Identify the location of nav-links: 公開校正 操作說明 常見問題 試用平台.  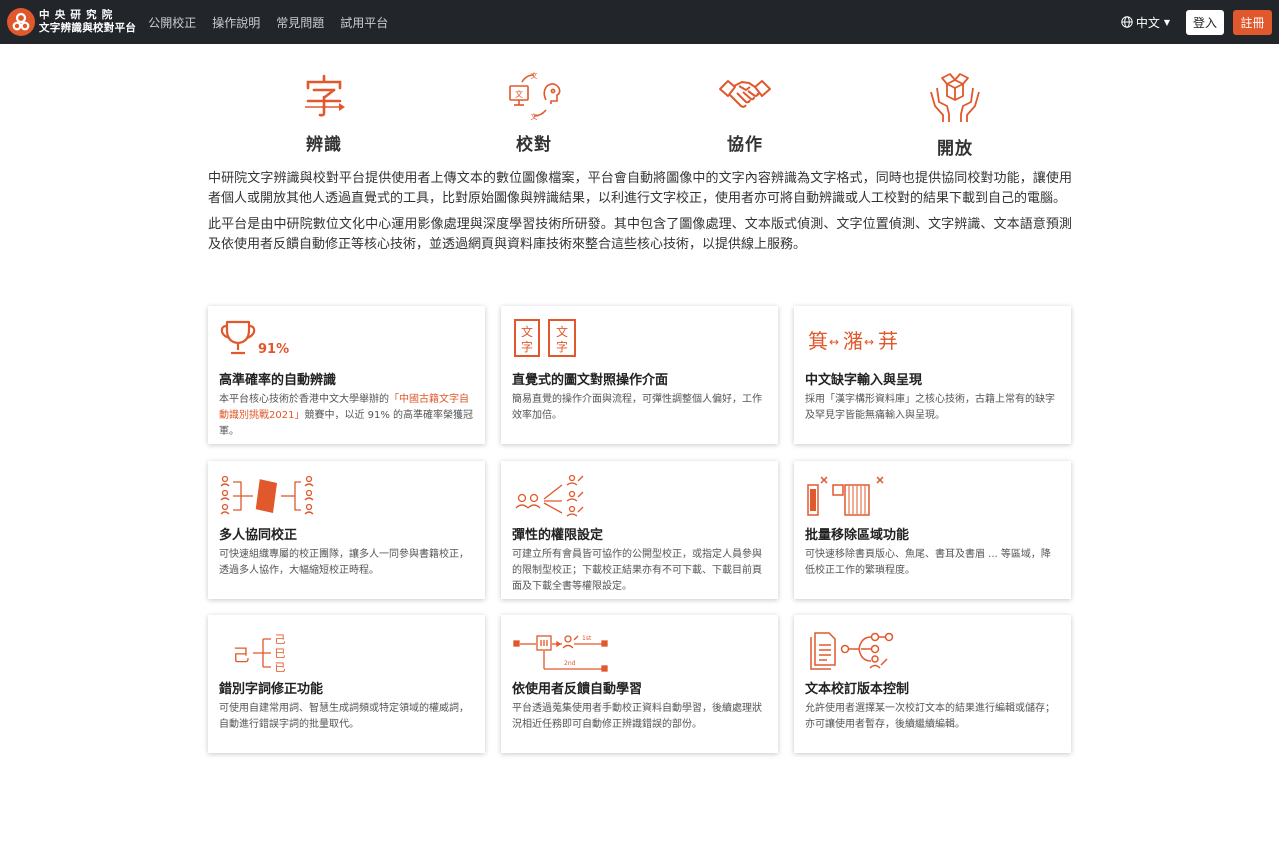
(276, 22).